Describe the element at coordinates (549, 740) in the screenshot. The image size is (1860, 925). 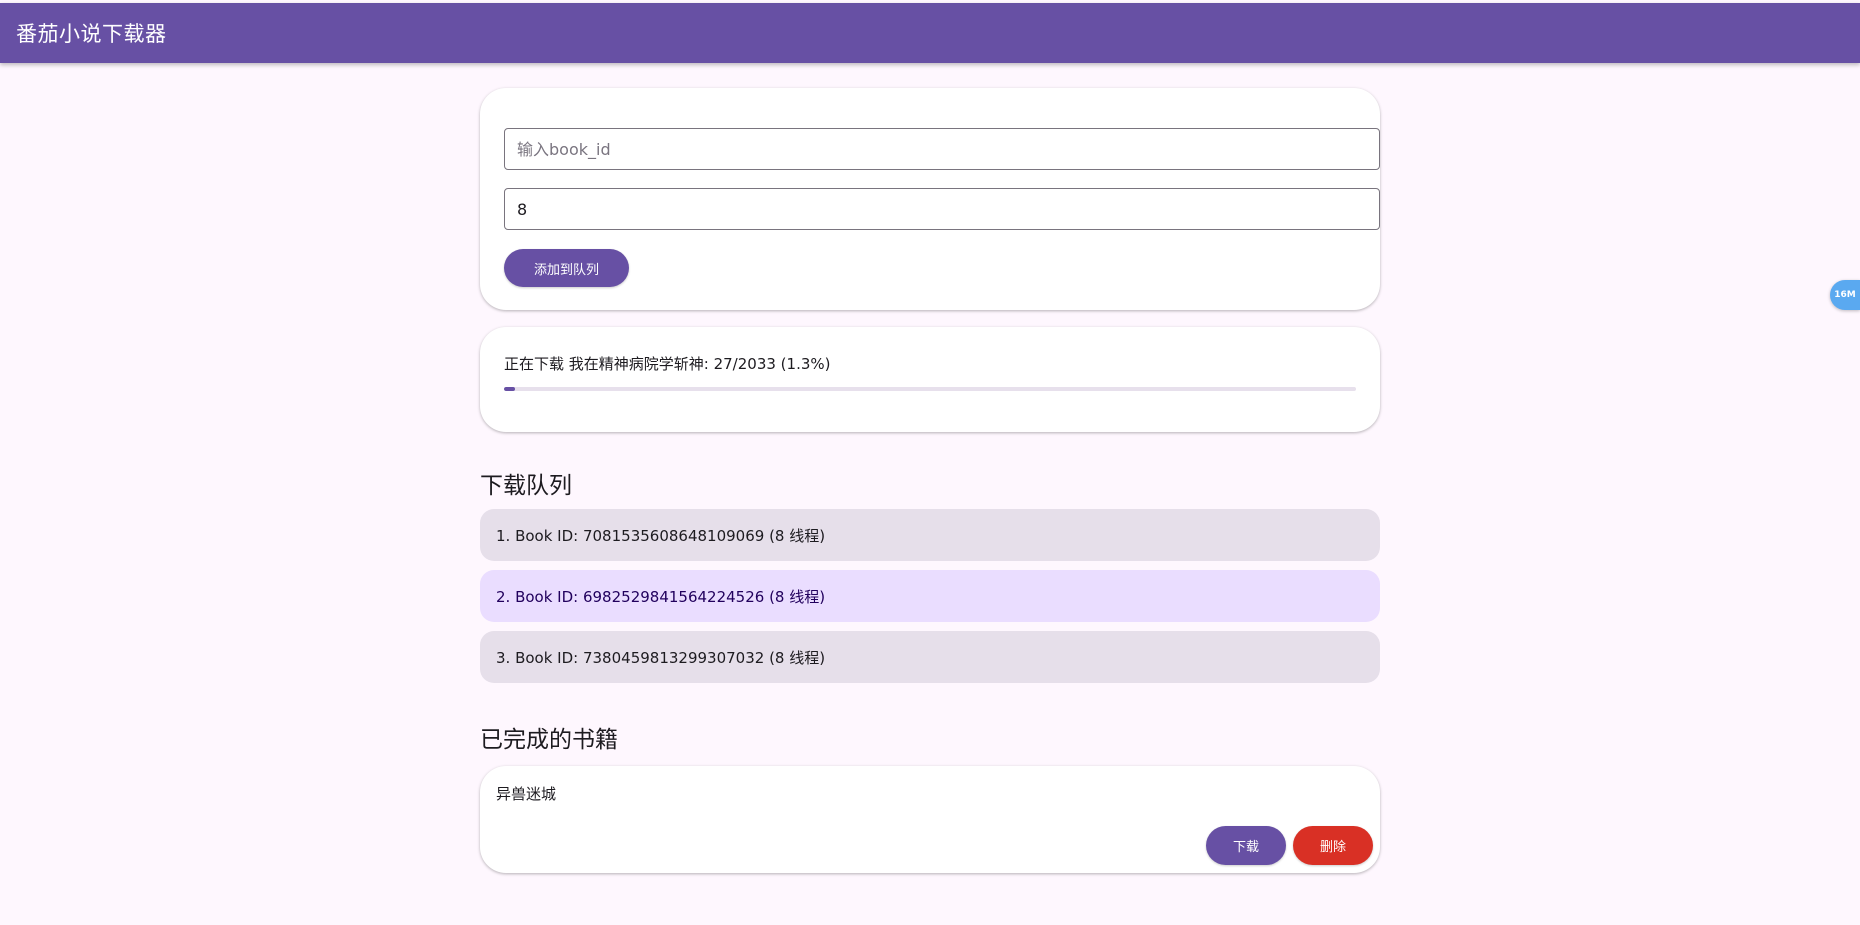
I see `completed-section-title: 已完成的书籍` at that location.